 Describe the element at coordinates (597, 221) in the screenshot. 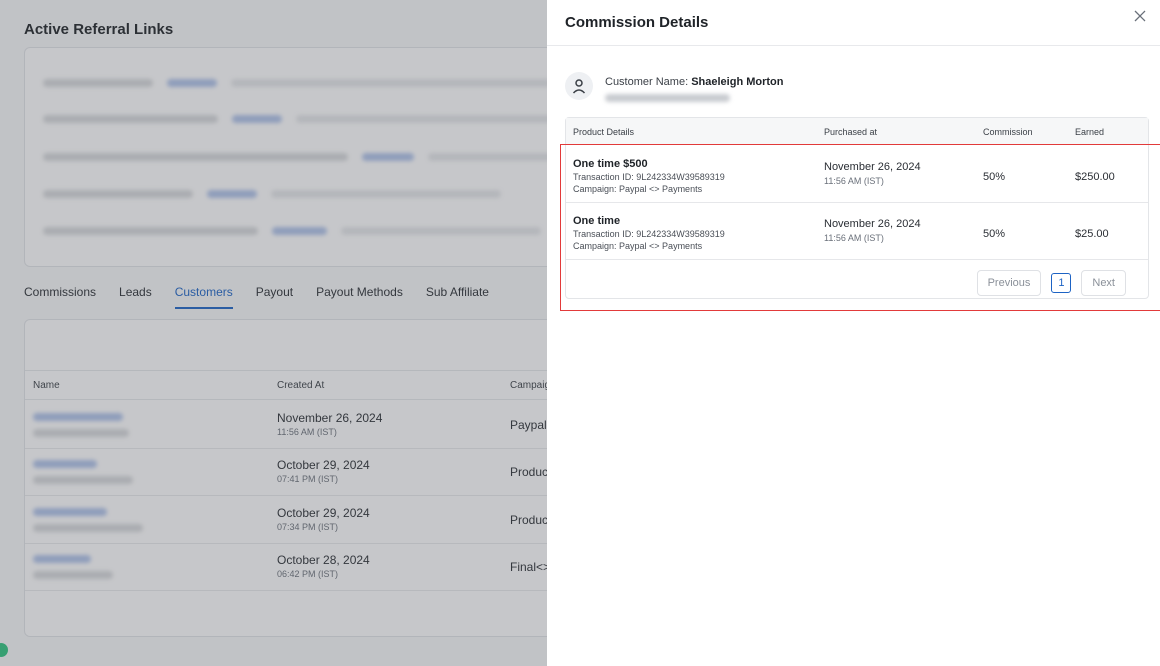

I see `product-name: One time` at that location.